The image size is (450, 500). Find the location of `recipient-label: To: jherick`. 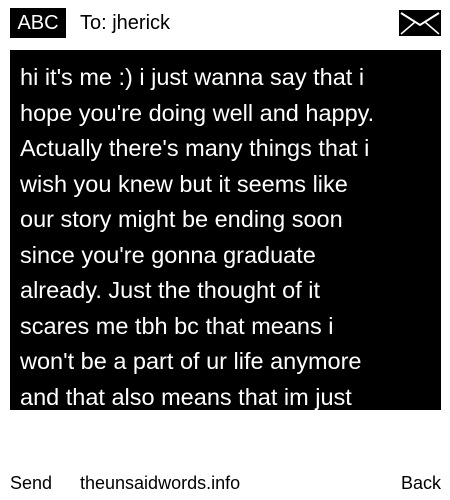

recipient-label: To: jherick is located at coordinates (125, 23).